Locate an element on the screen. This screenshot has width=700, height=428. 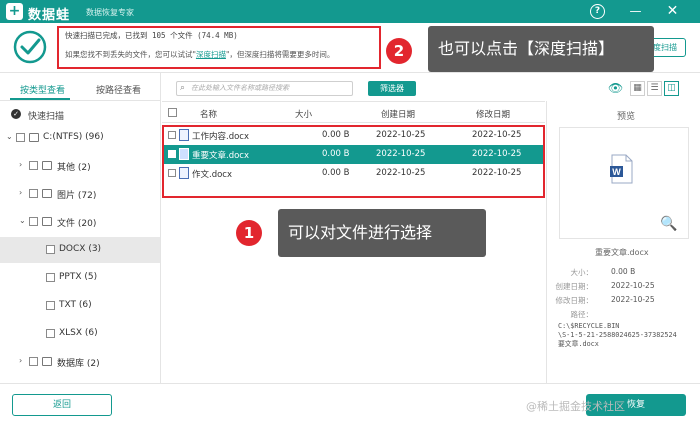
select-all-checkbox is located at coordinates (172, 112).